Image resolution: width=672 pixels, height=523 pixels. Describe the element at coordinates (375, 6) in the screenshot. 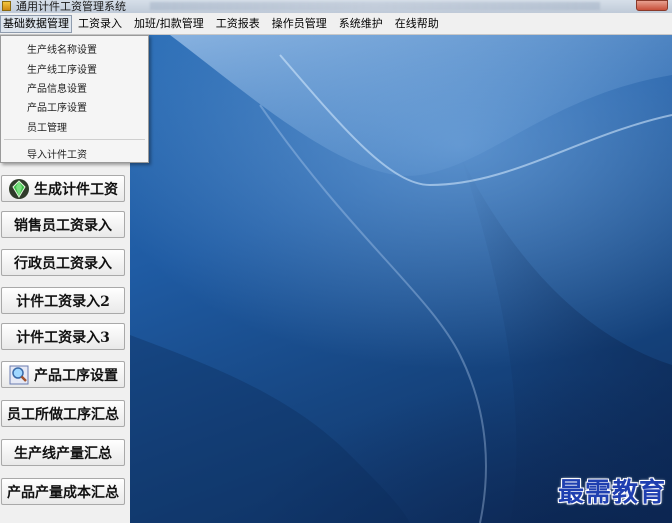

I see `blurred-title-strip` at that location.